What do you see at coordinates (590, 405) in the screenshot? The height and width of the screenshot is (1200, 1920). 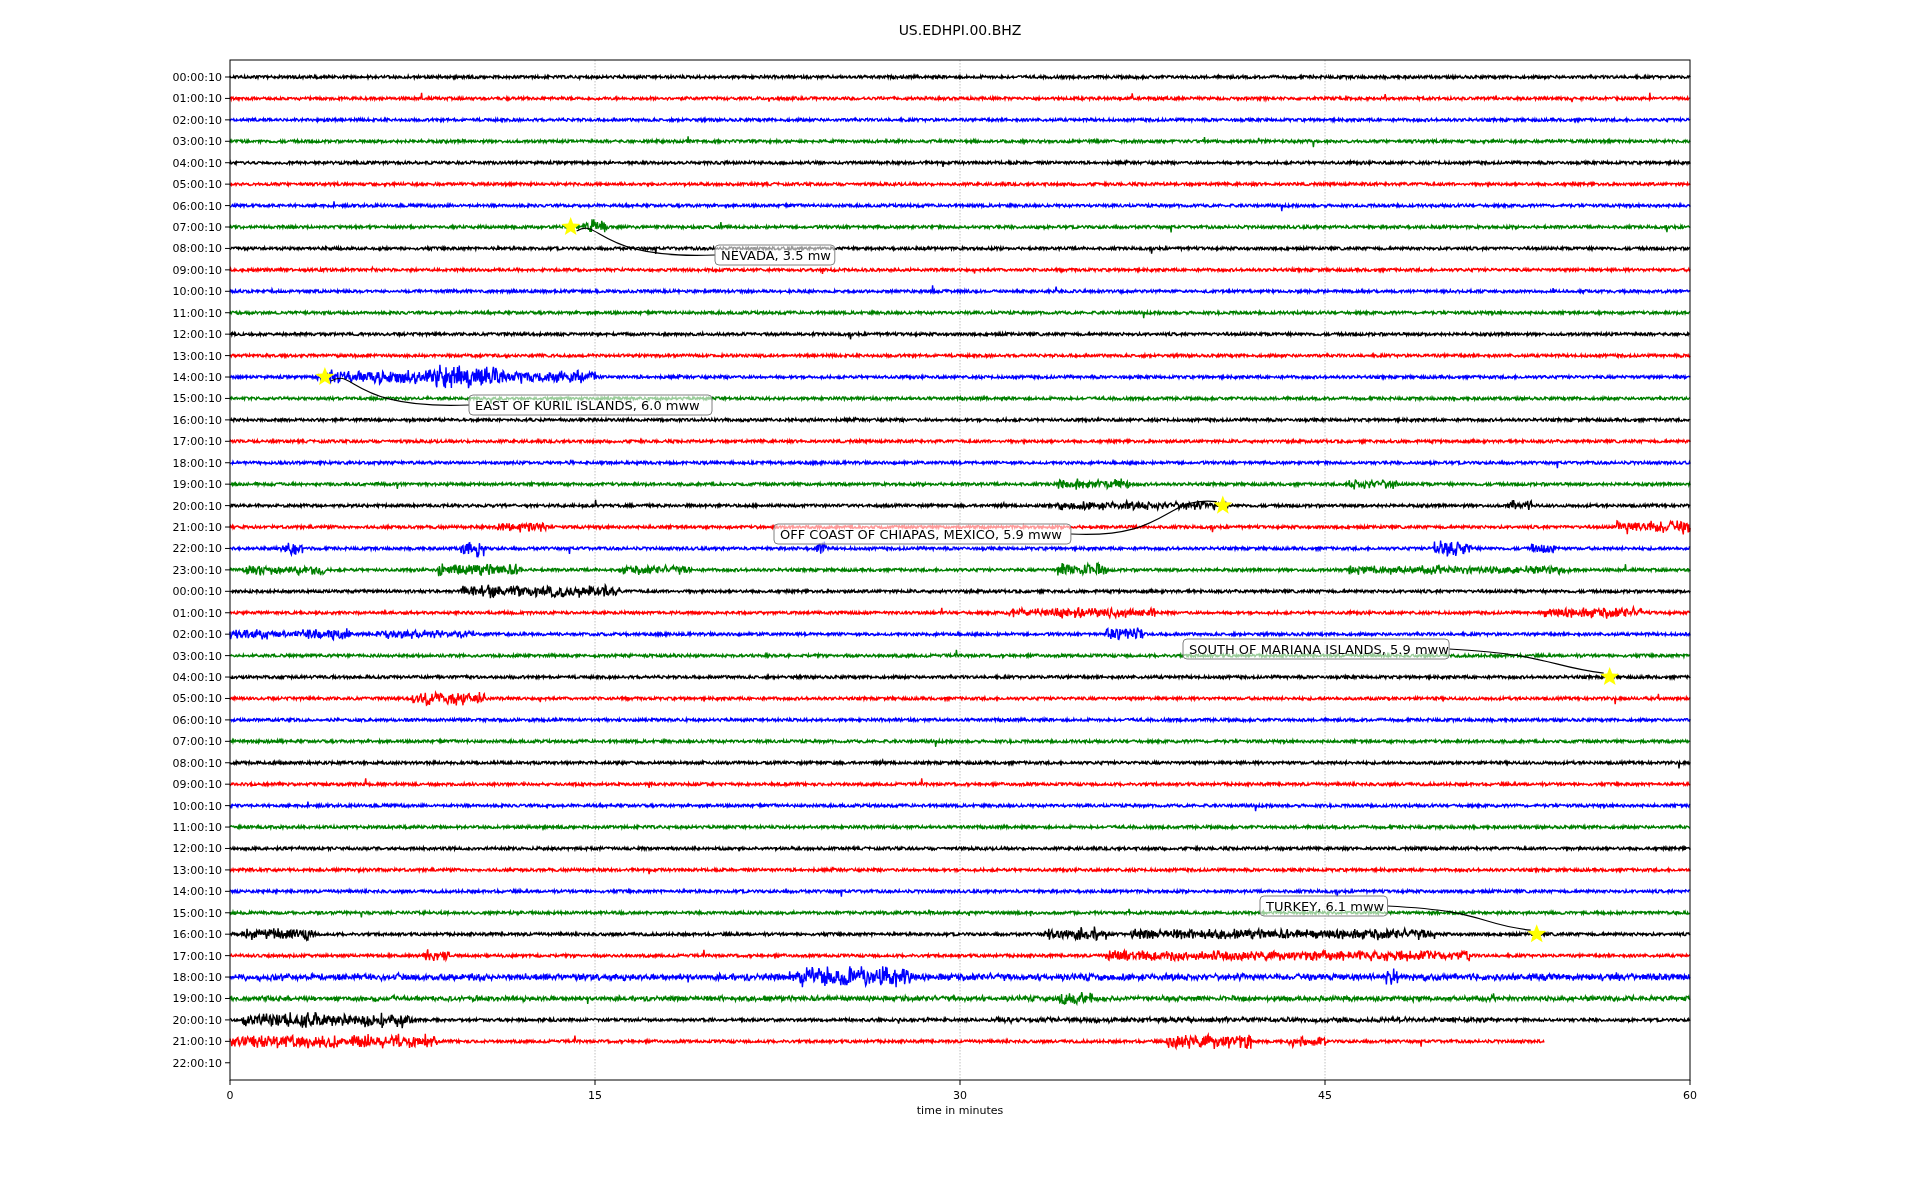 I see `annotation-label: EAST OF KURIL ISLANDS, 6.0 mww` at bounding box center [590, 405].